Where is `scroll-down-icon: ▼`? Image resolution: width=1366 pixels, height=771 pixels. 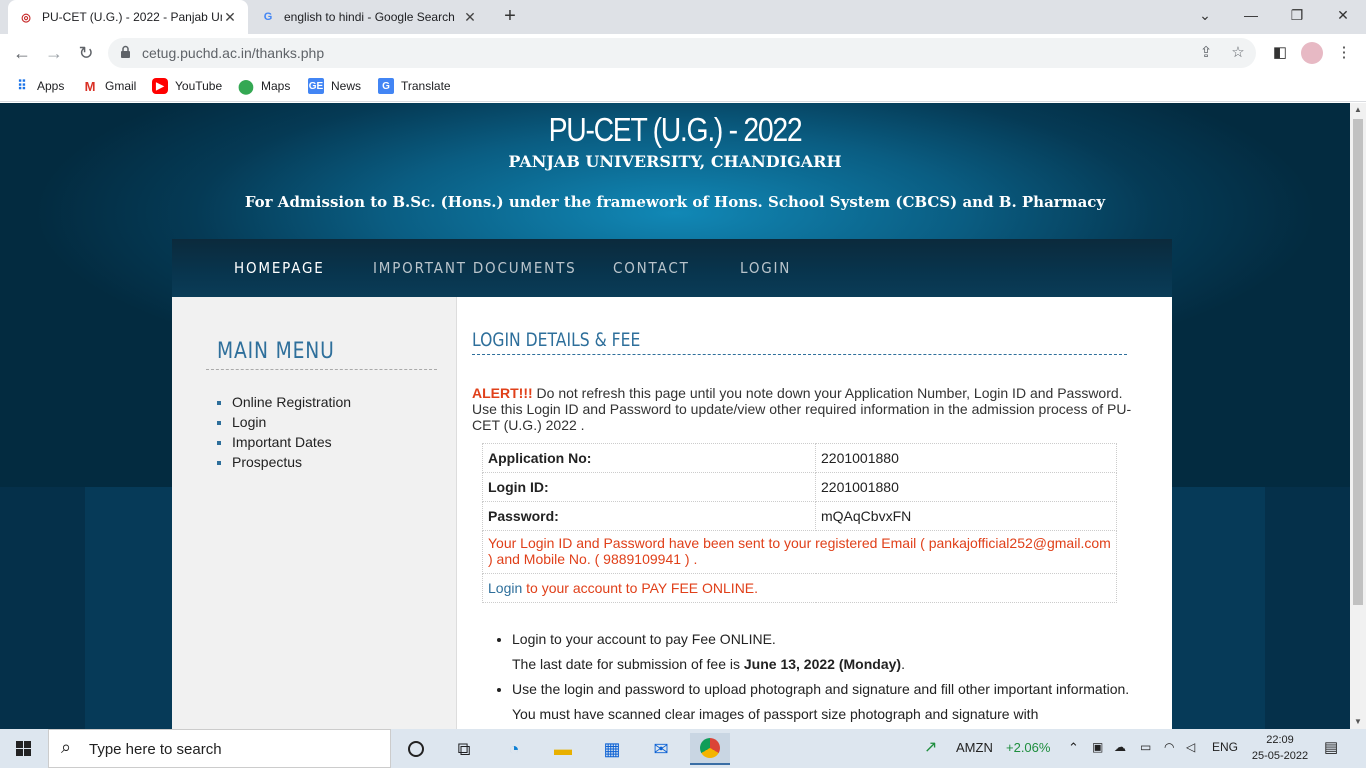 scroll-down-icon: ▼ is located at coordinates (1358, 722).